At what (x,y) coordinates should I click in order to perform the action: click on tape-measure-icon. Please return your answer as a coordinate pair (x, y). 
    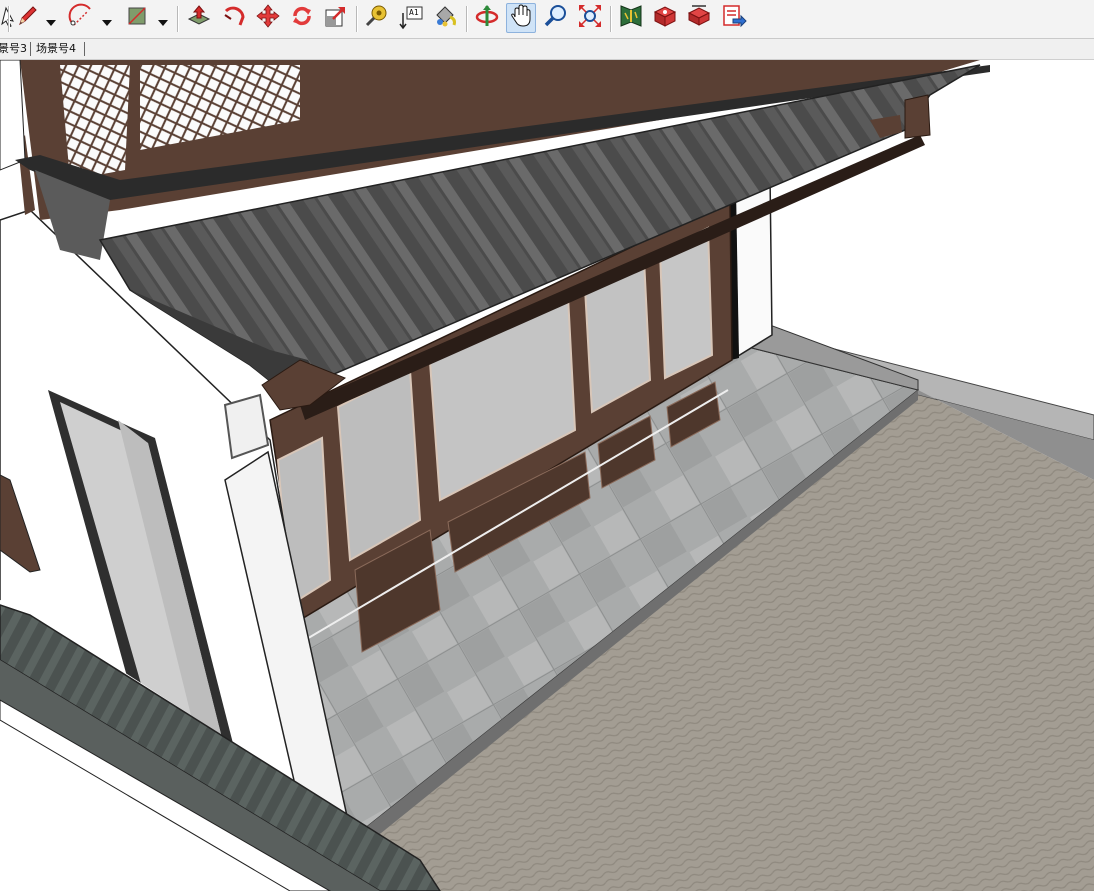
    Looking at the image, I should click on (377, 18).